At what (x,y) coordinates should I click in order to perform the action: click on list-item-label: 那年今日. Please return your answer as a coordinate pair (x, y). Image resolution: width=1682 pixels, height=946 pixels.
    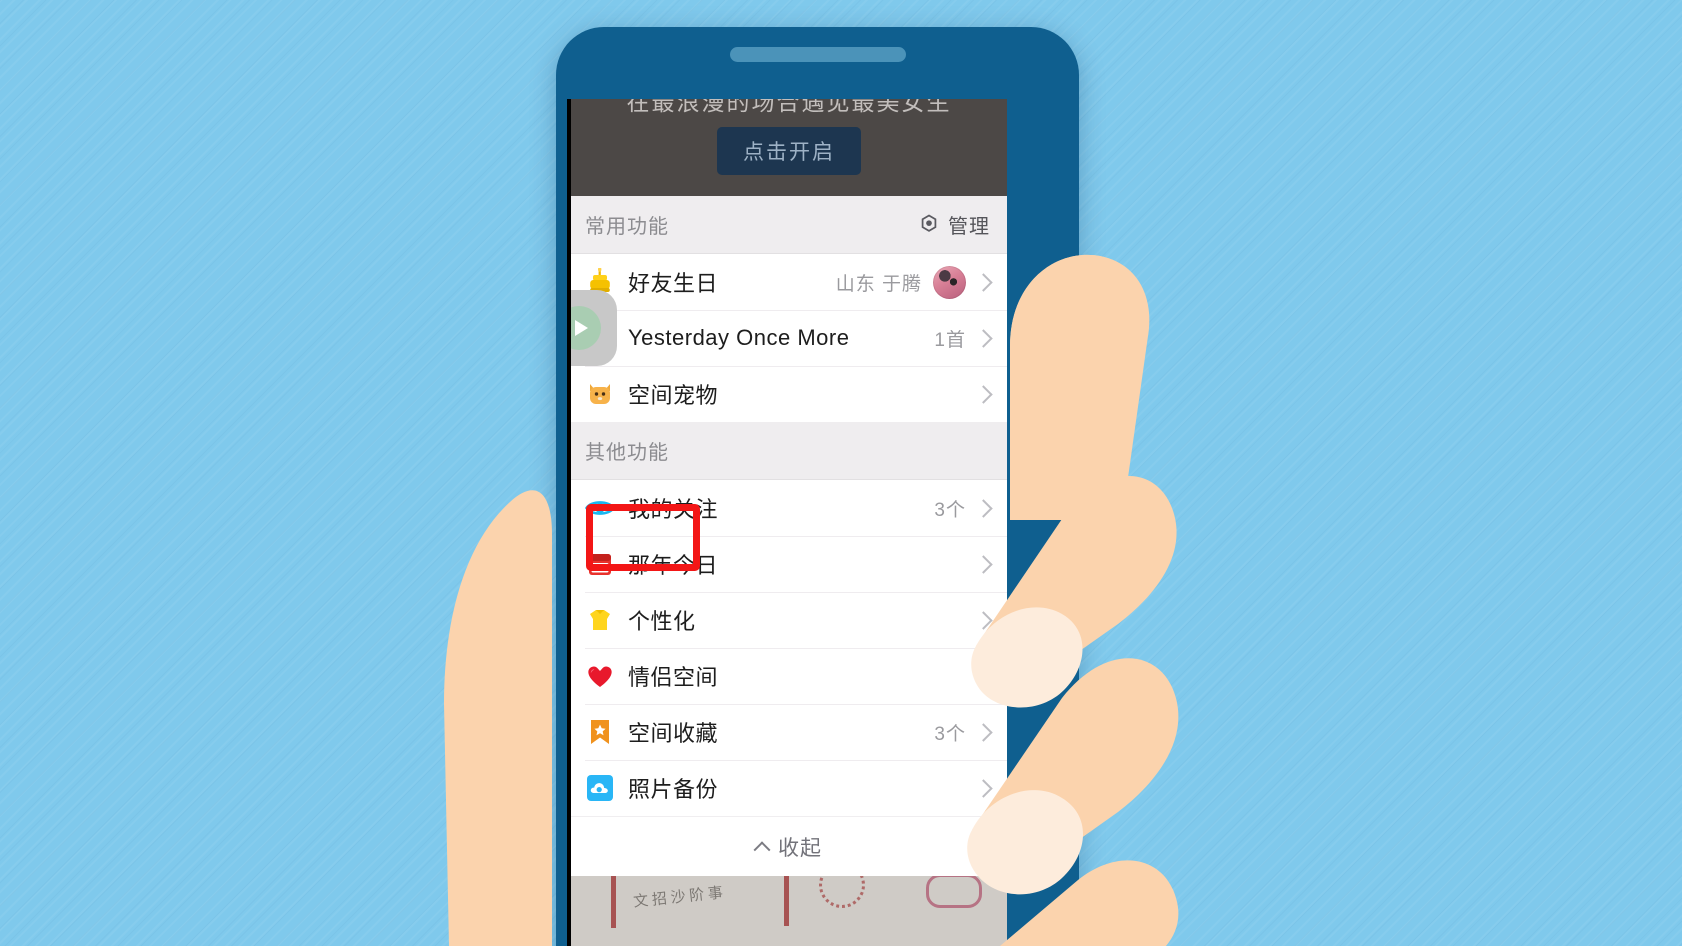
    Looking at the image, I should click on (673, 565).